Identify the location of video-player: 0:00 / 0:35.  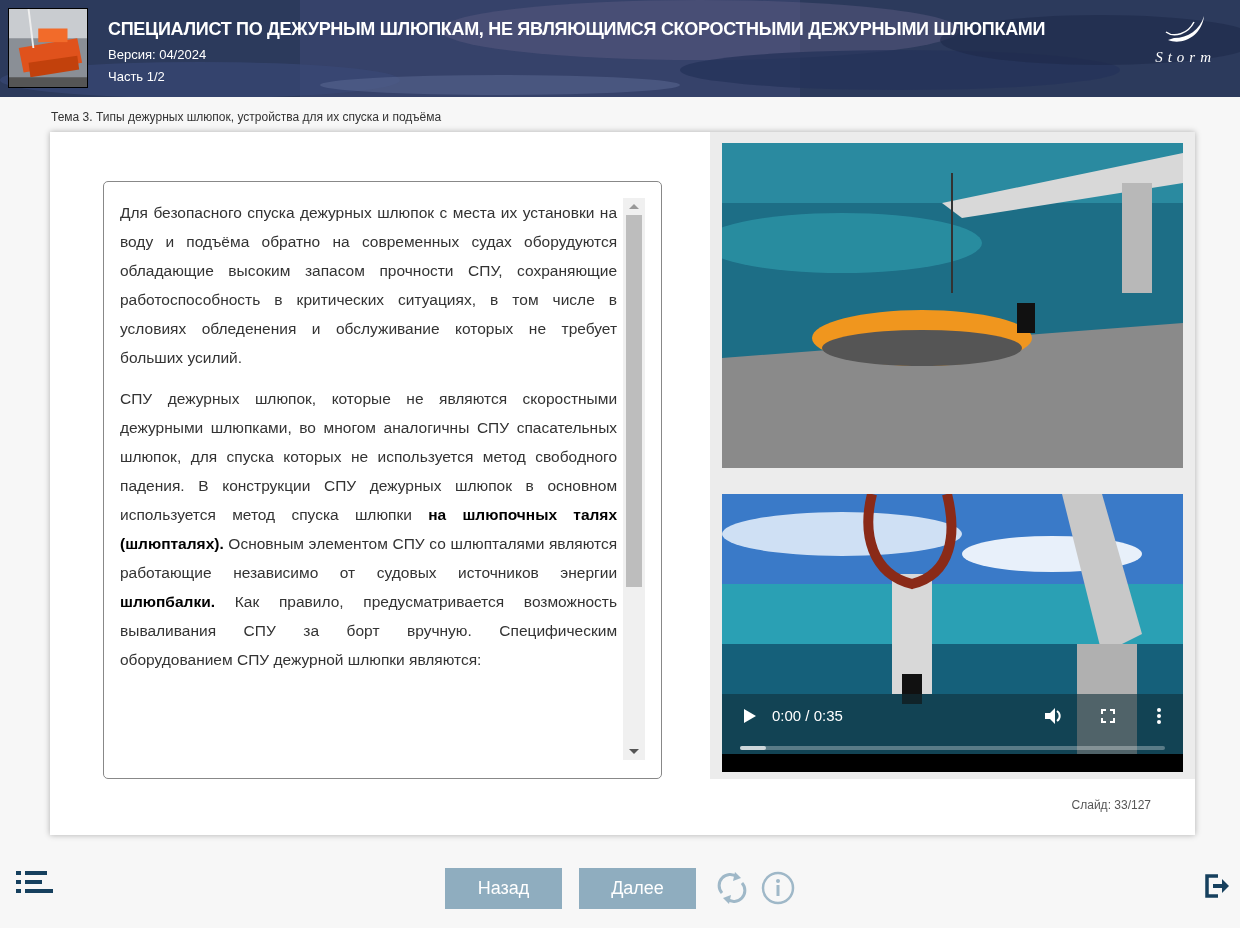
(952, 633).